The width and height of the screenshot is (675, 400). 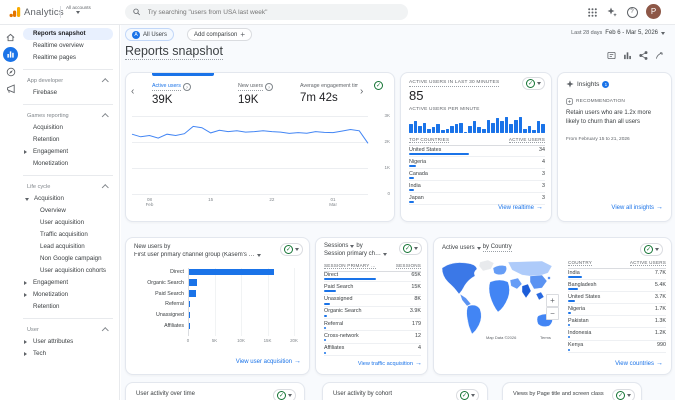 I want to click on nav-item-user-acquisition: User acquisition, so click(x=68, y=223).